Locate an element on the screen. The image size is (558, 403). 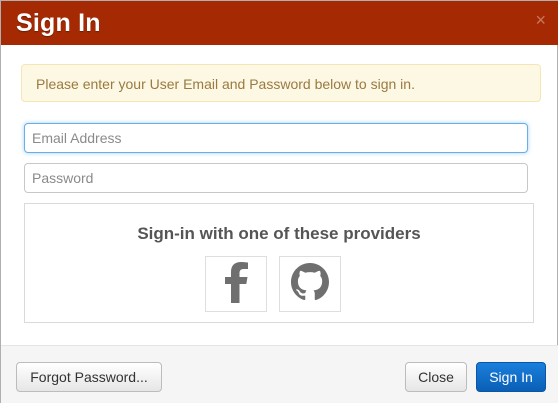
close-button: Close is located at coordinates (436, 377).